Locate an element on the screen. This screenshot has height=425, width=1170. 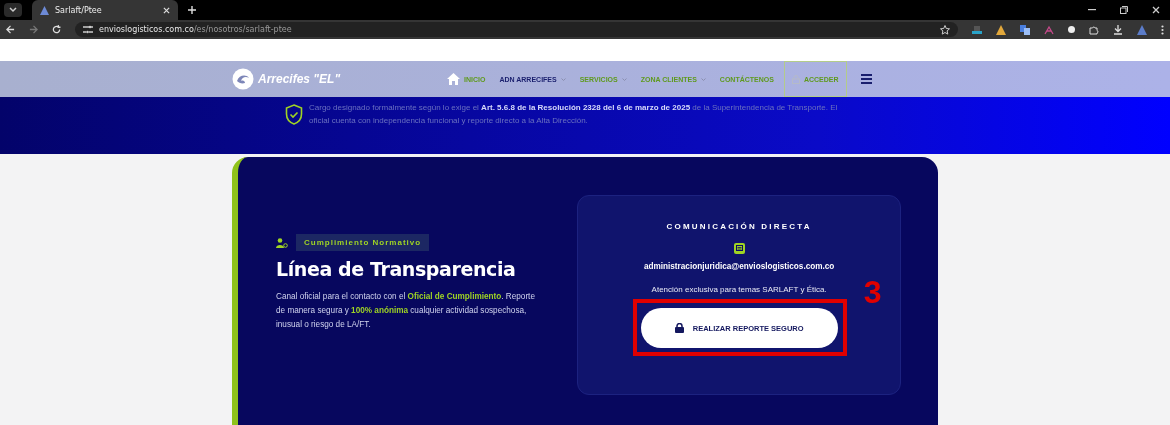
address-bar: envioslogisticos.com.co/es/nosotros/sarlaft-ptee is located at coordinates (516, 29).